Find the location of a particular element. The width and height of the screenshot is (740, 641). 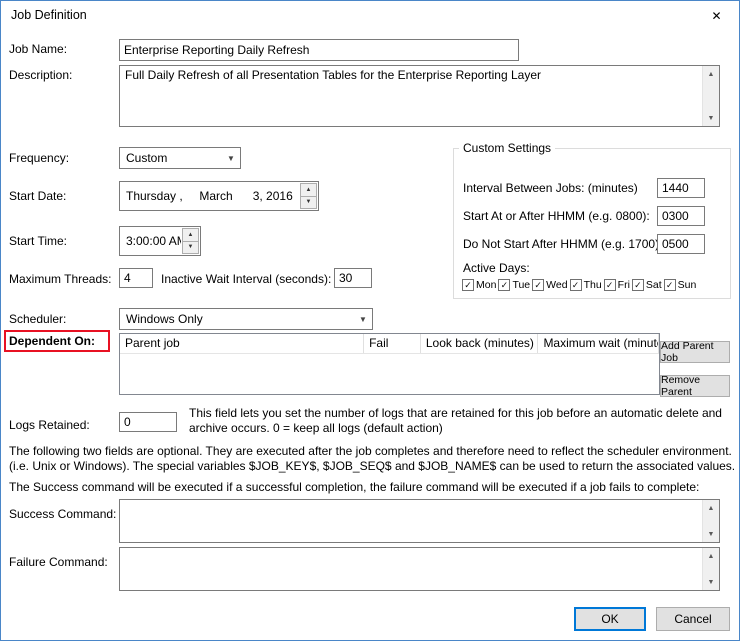

close-button: ✕ is located at coordinates (716, 15).